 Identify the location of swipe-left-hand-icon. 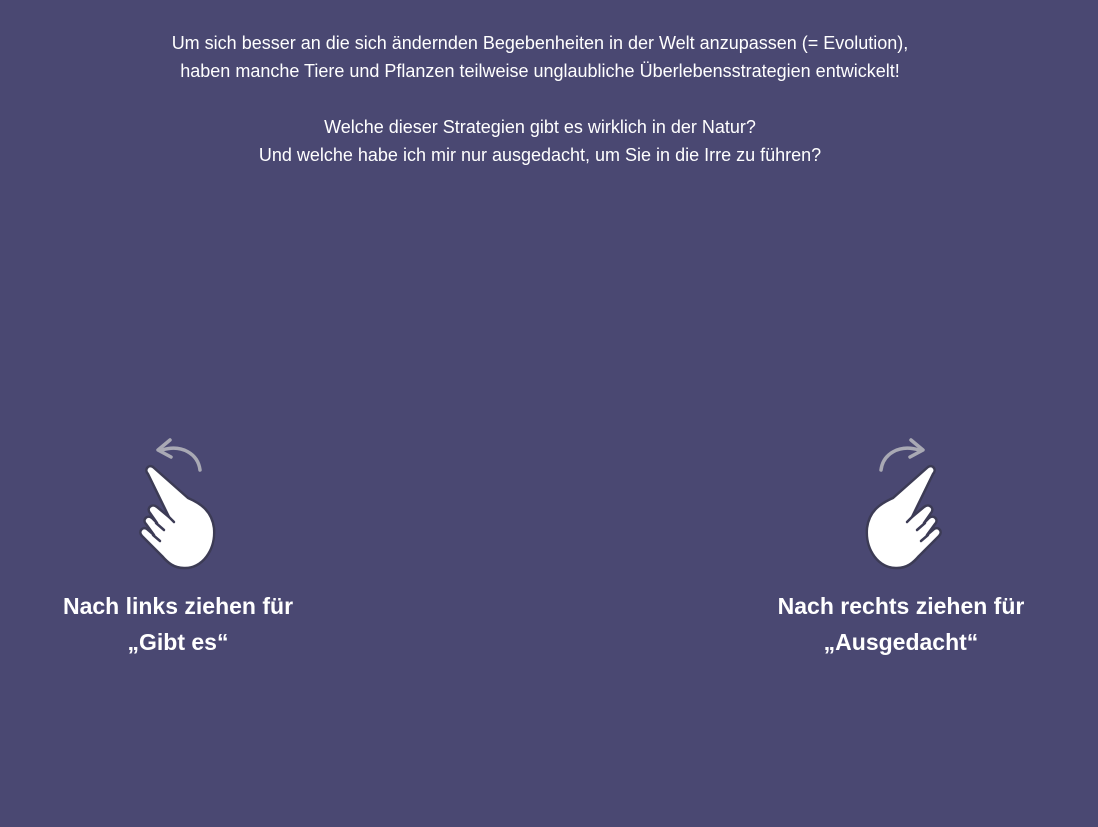
(177, 504).